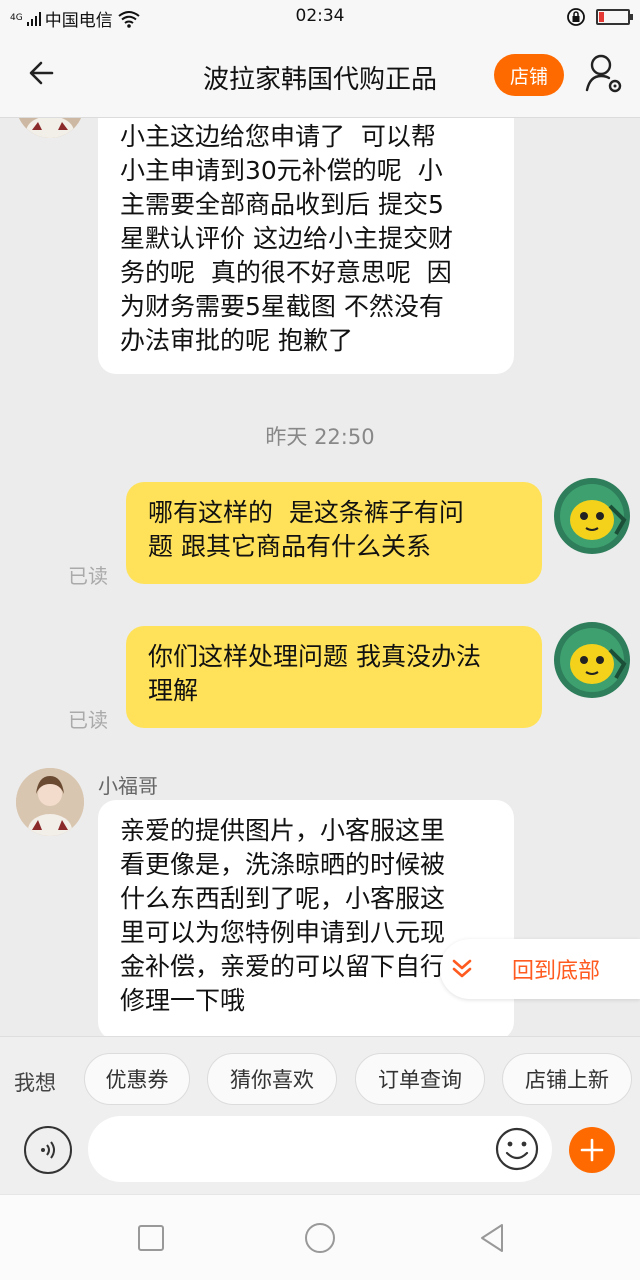 This screenshot has height=1280, width=640. I want to click on system-nav-bar, so click(320, 1237).